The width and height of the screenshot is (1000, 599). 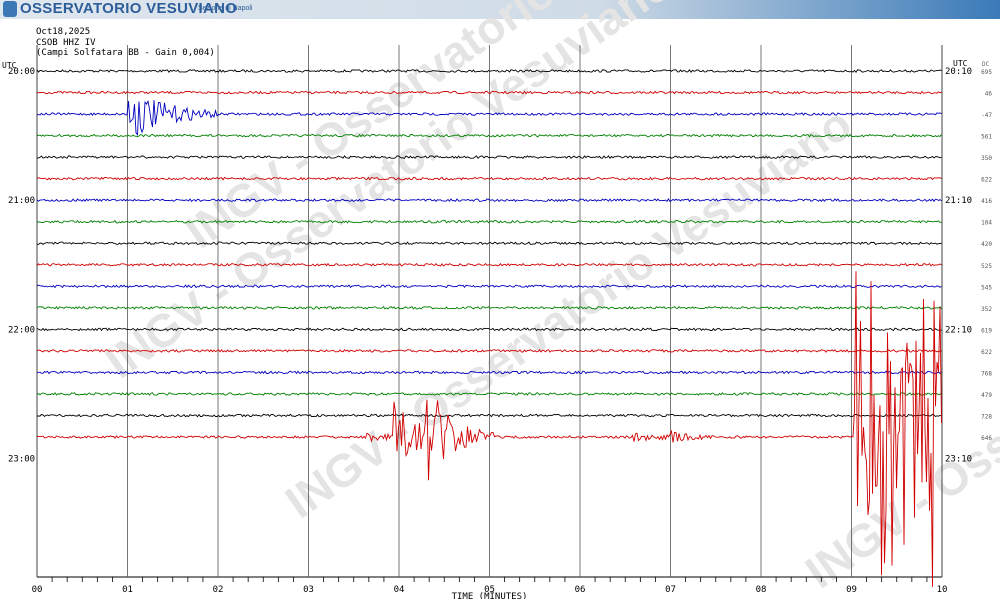 What do you see at coordinates (218, 590) in the screenshot?
I see `x-tick-label: 02` at bounding box center [218, 590].